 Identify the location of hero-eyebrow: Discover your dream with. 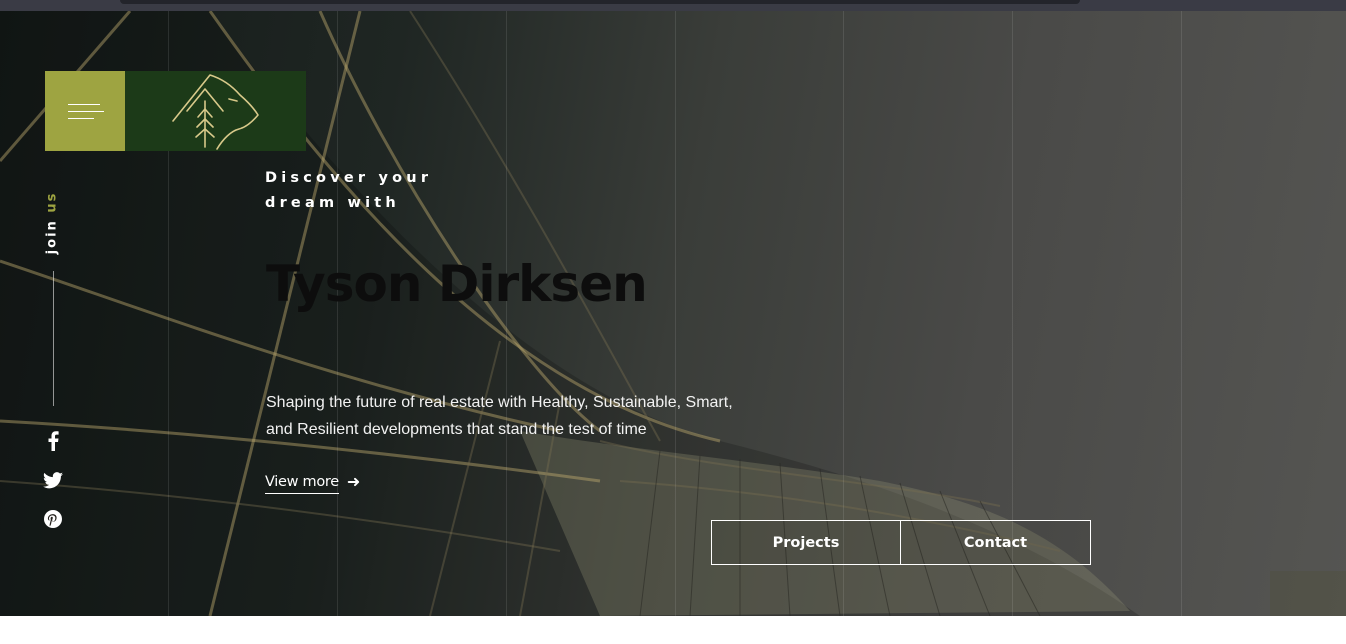
(348, 191).